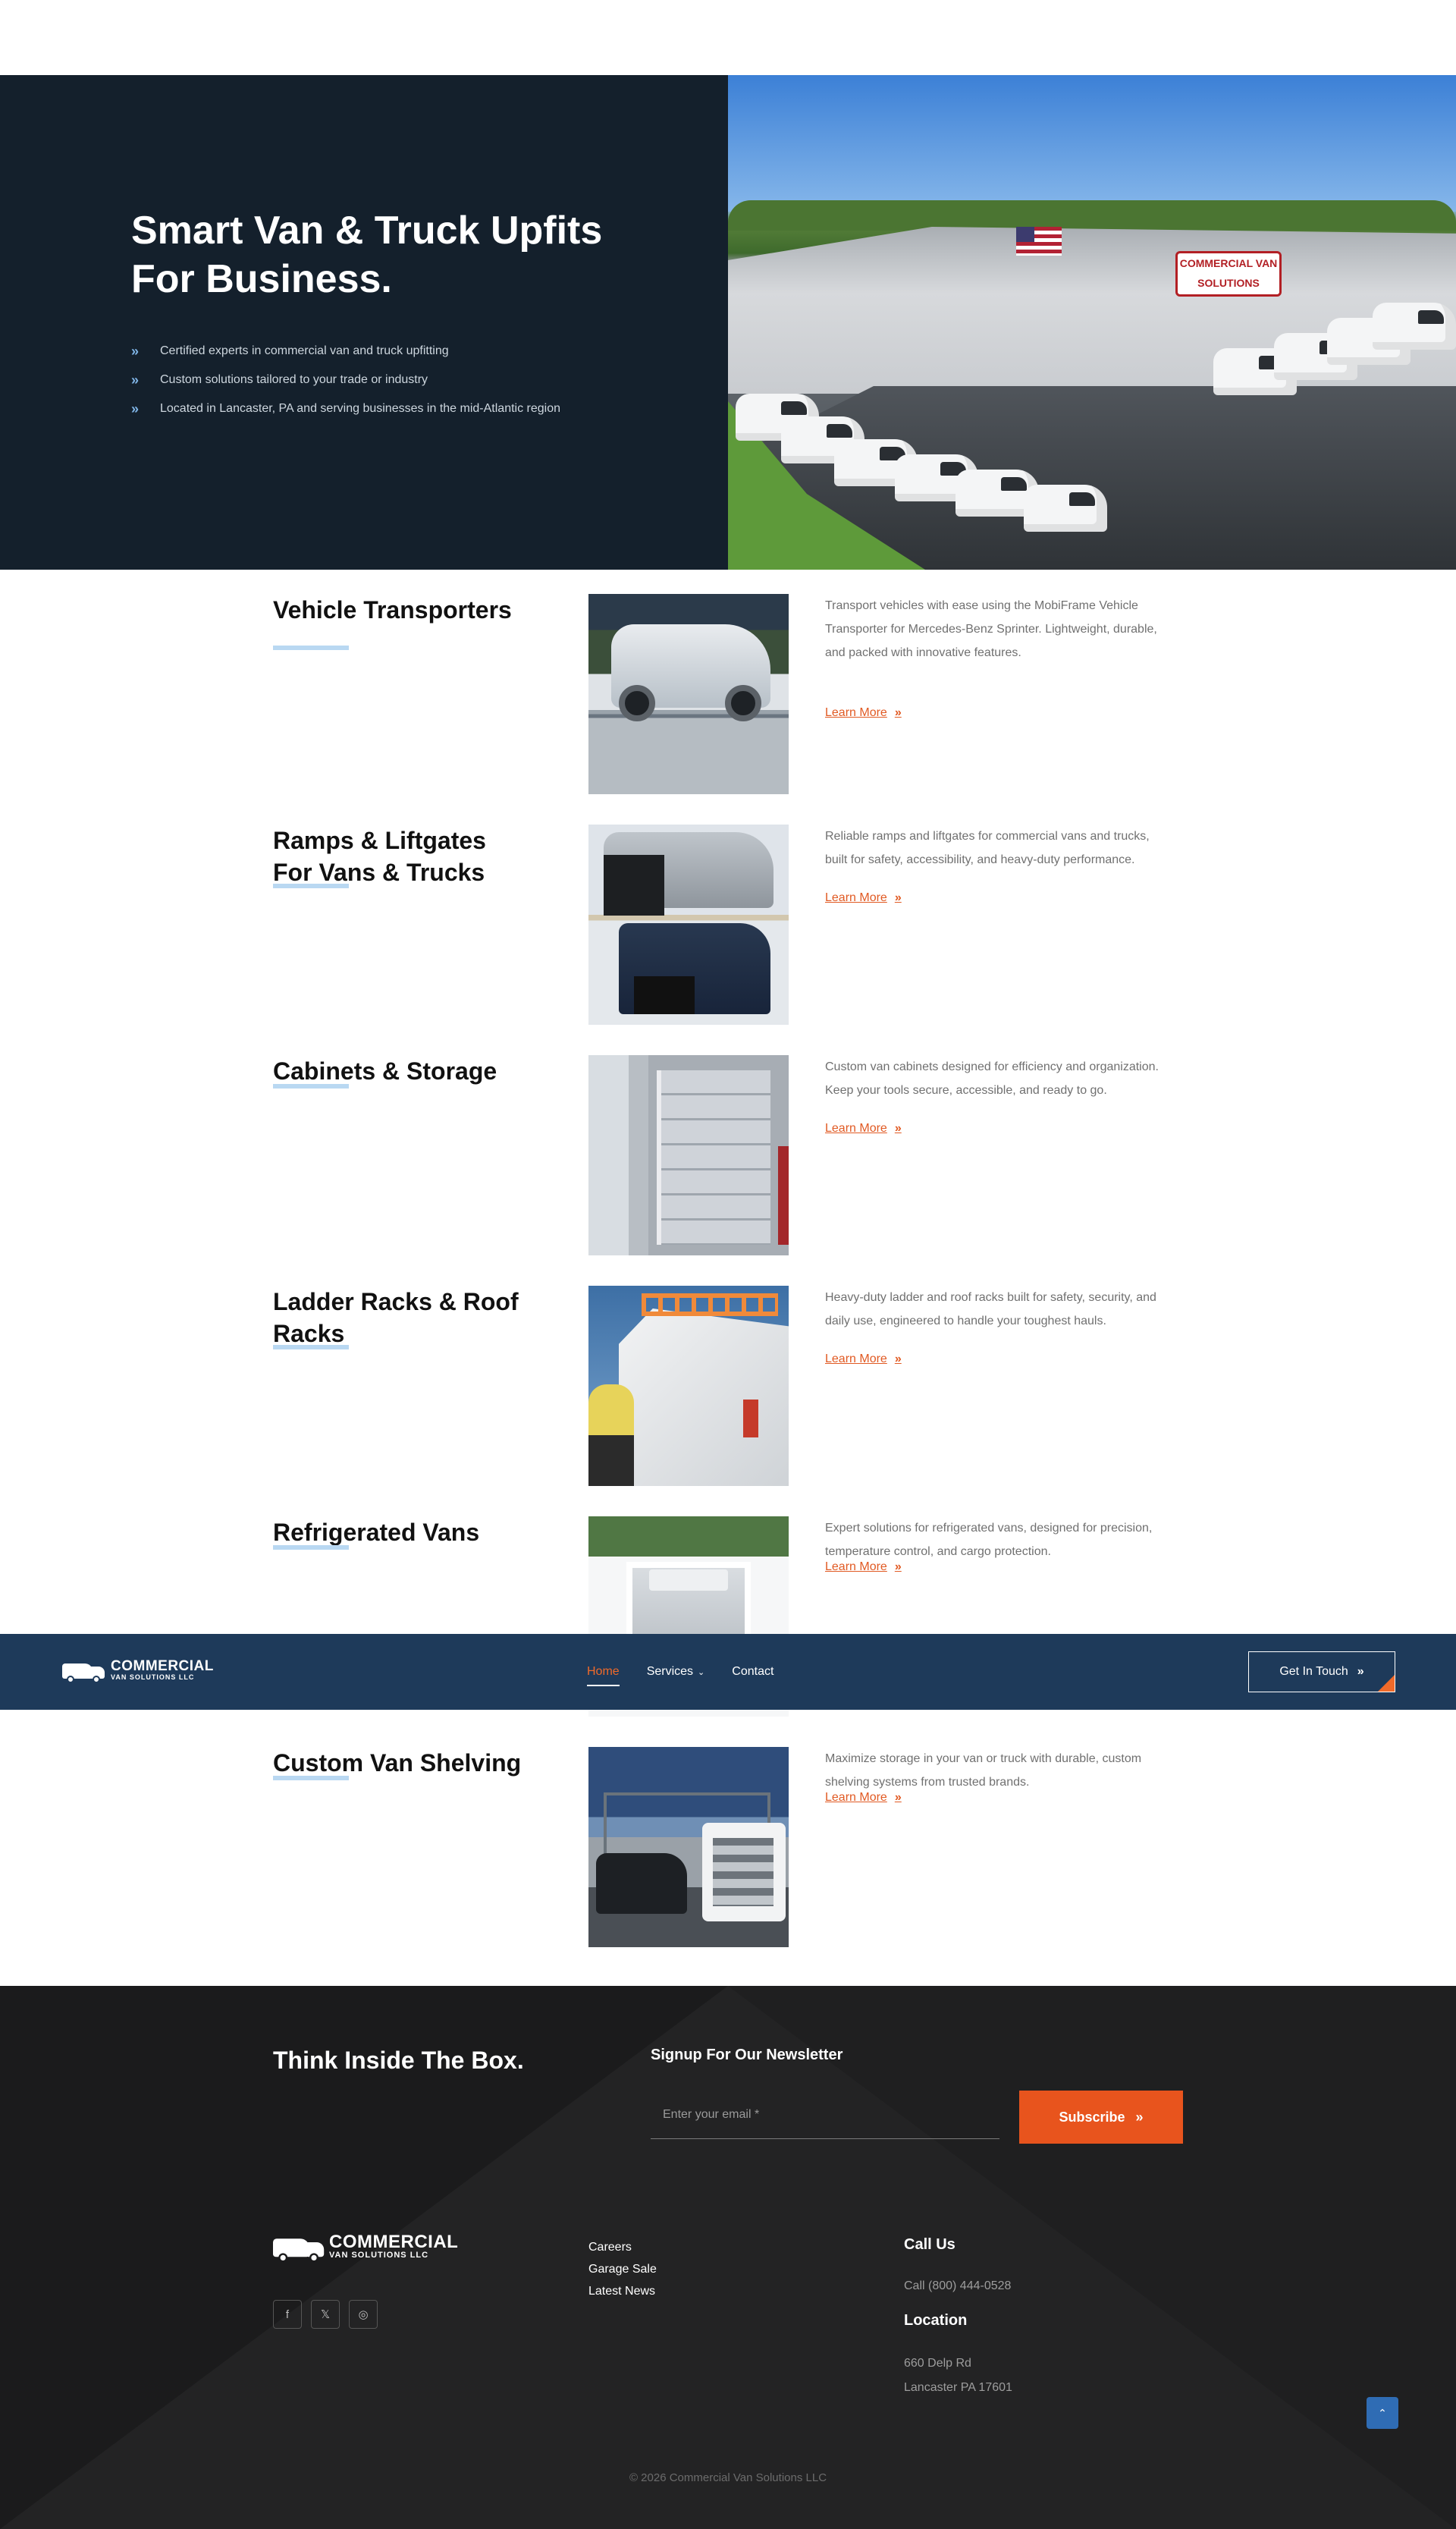  I want to click on logo-lockup: COMMERCIAL VAN SOLUTIONS LLC, so click(365, 2247).